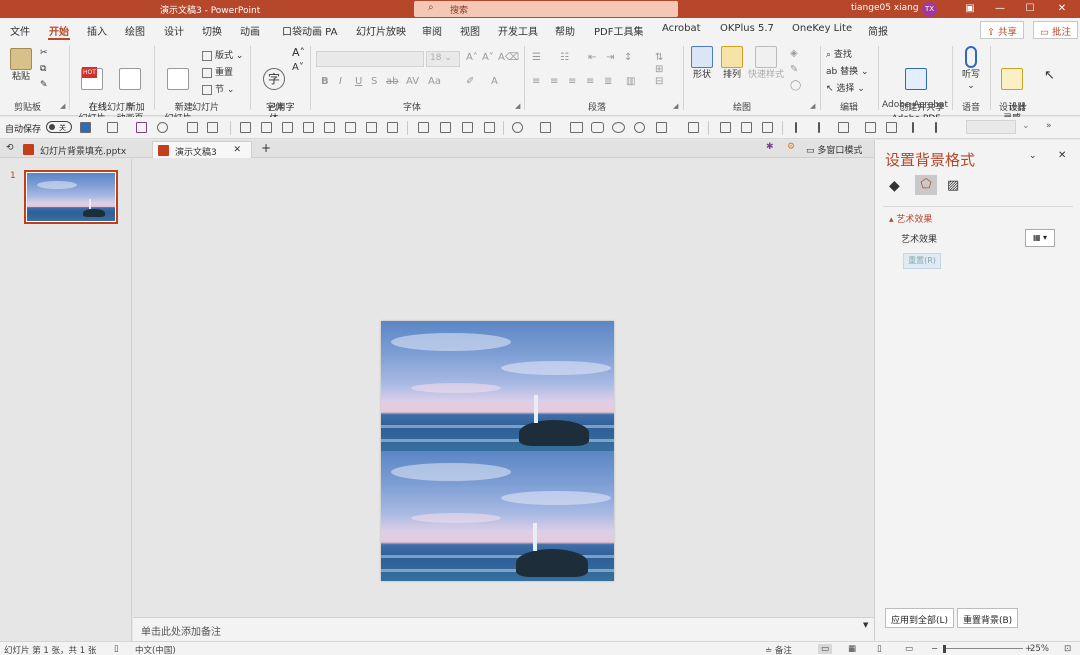 This screenshot has width=1080, height=655. I want to click on shape-fill-icon: ◈, so click(794, 53).